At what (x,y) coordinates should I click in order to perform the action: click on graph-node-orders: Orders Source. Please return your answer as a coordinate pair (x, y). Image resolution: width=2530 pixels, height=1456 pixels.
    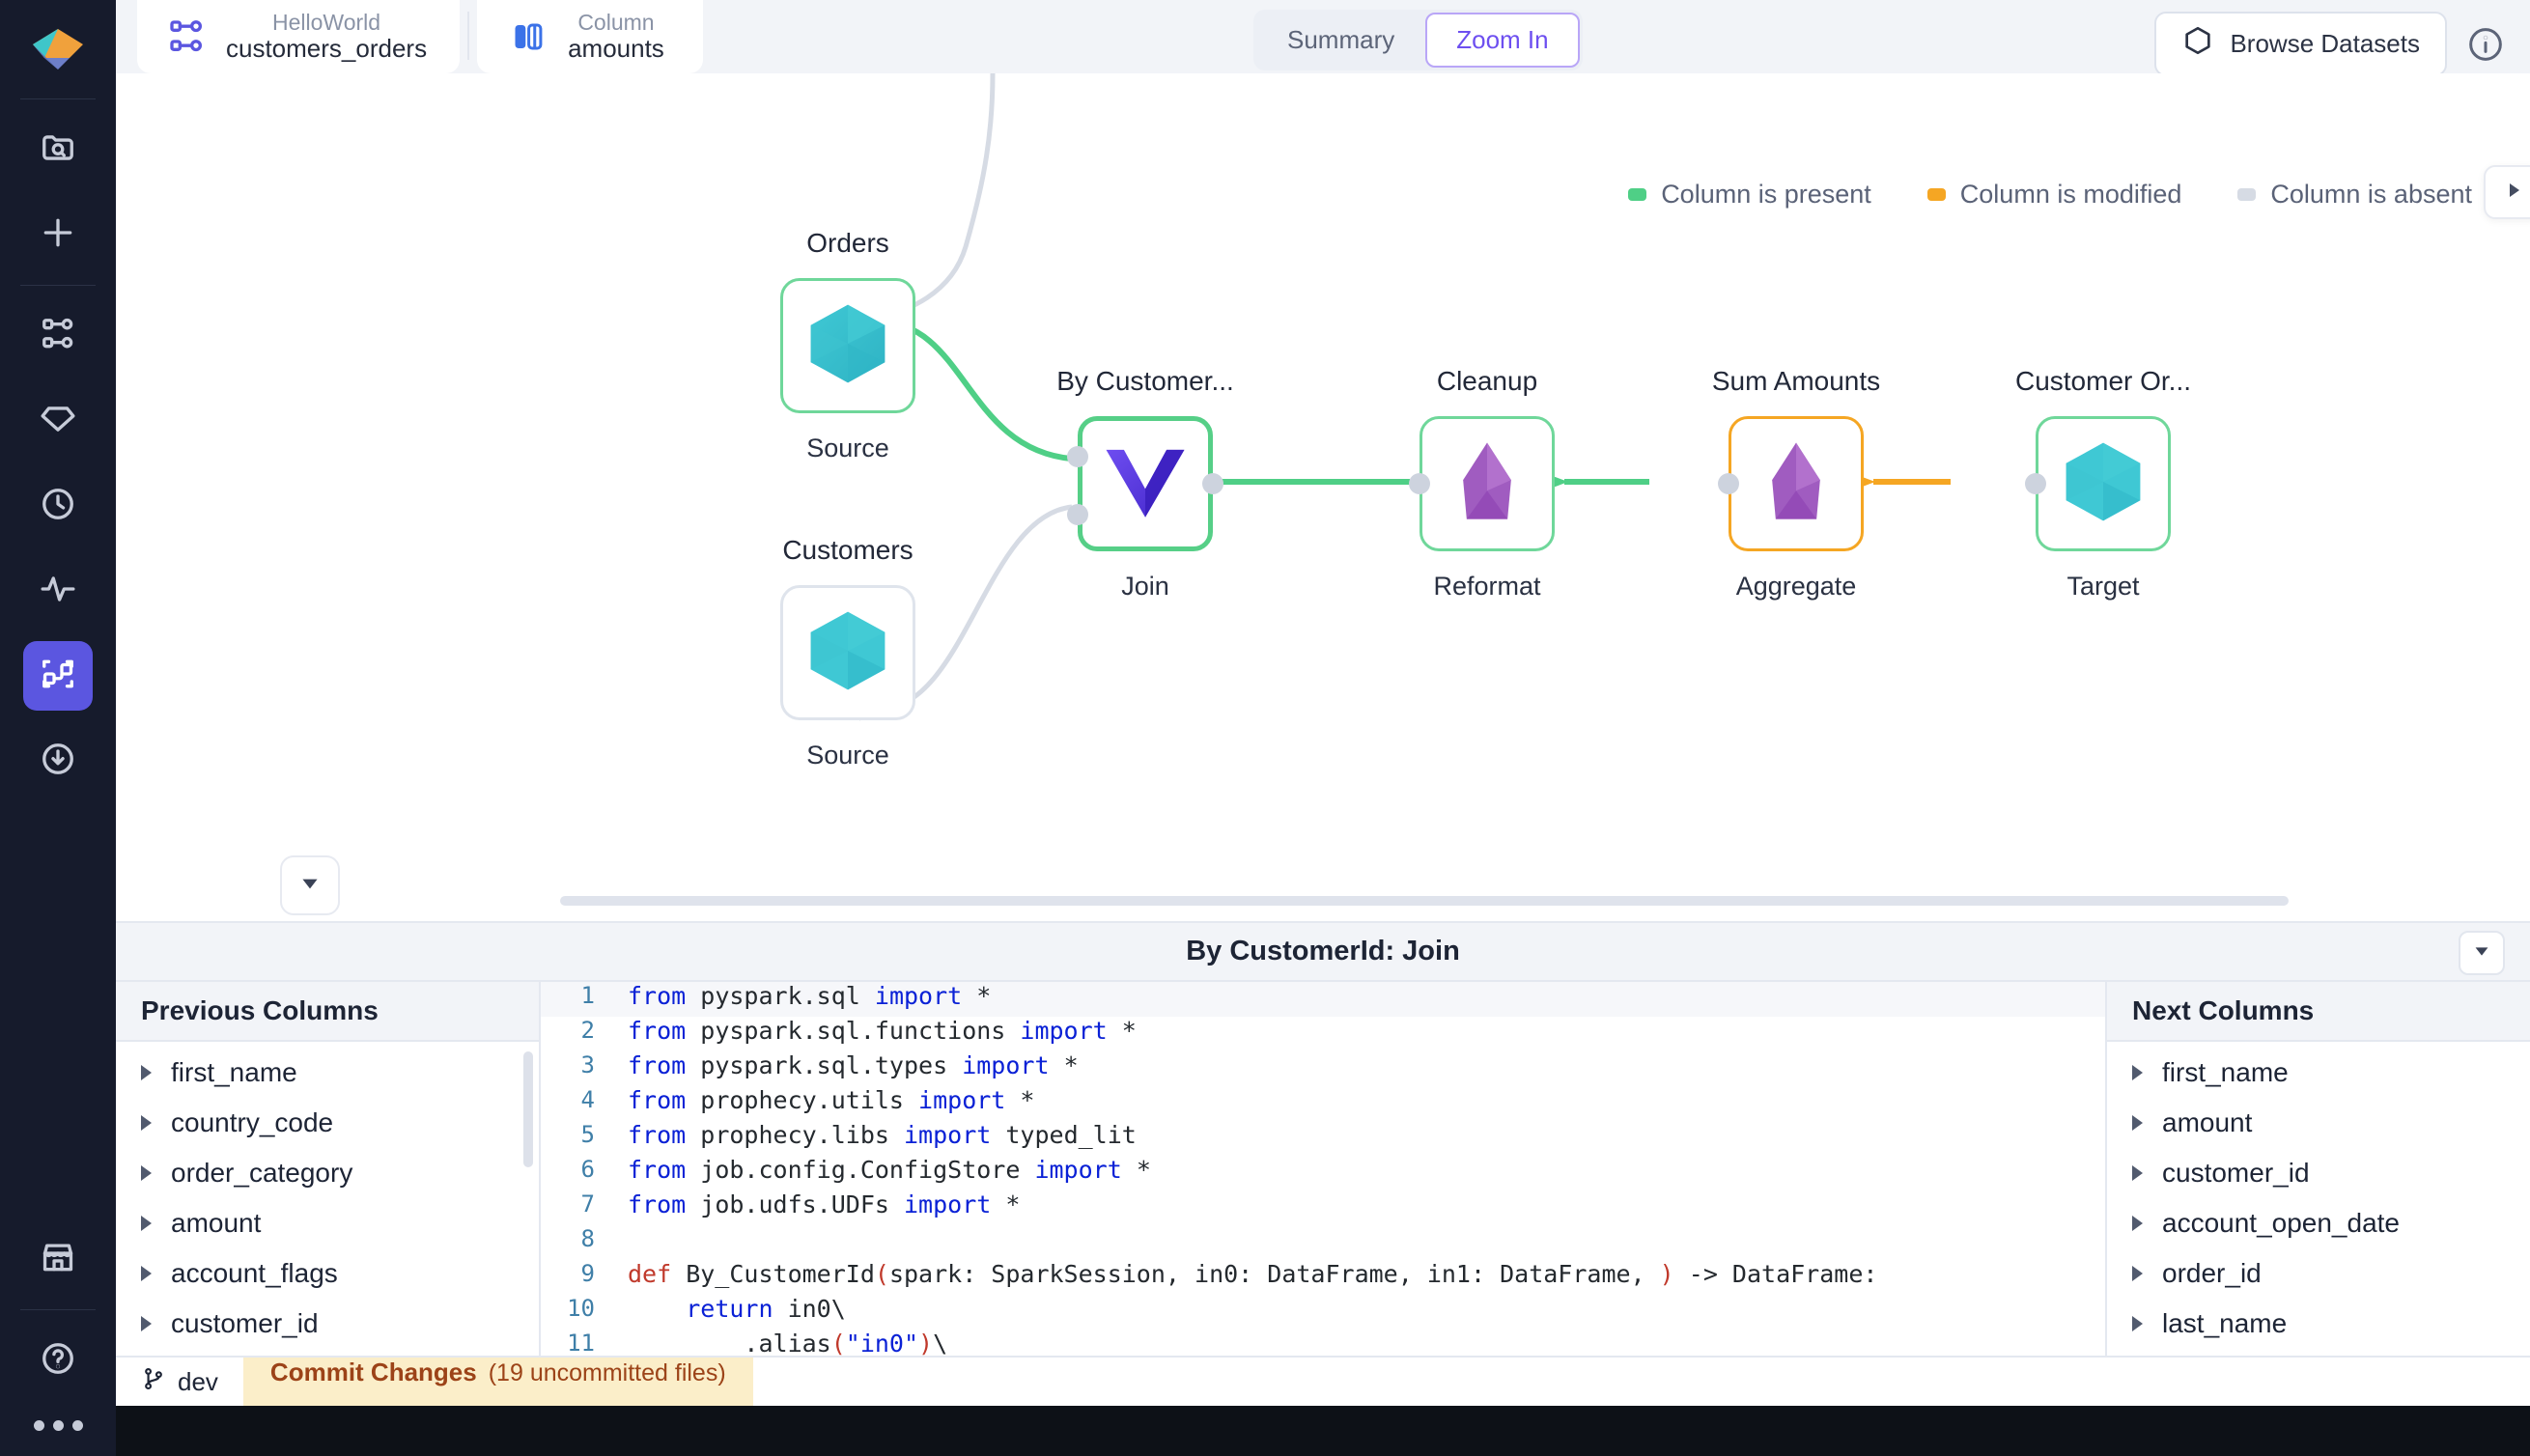
    Looking at the image, I should click on (847, 345).